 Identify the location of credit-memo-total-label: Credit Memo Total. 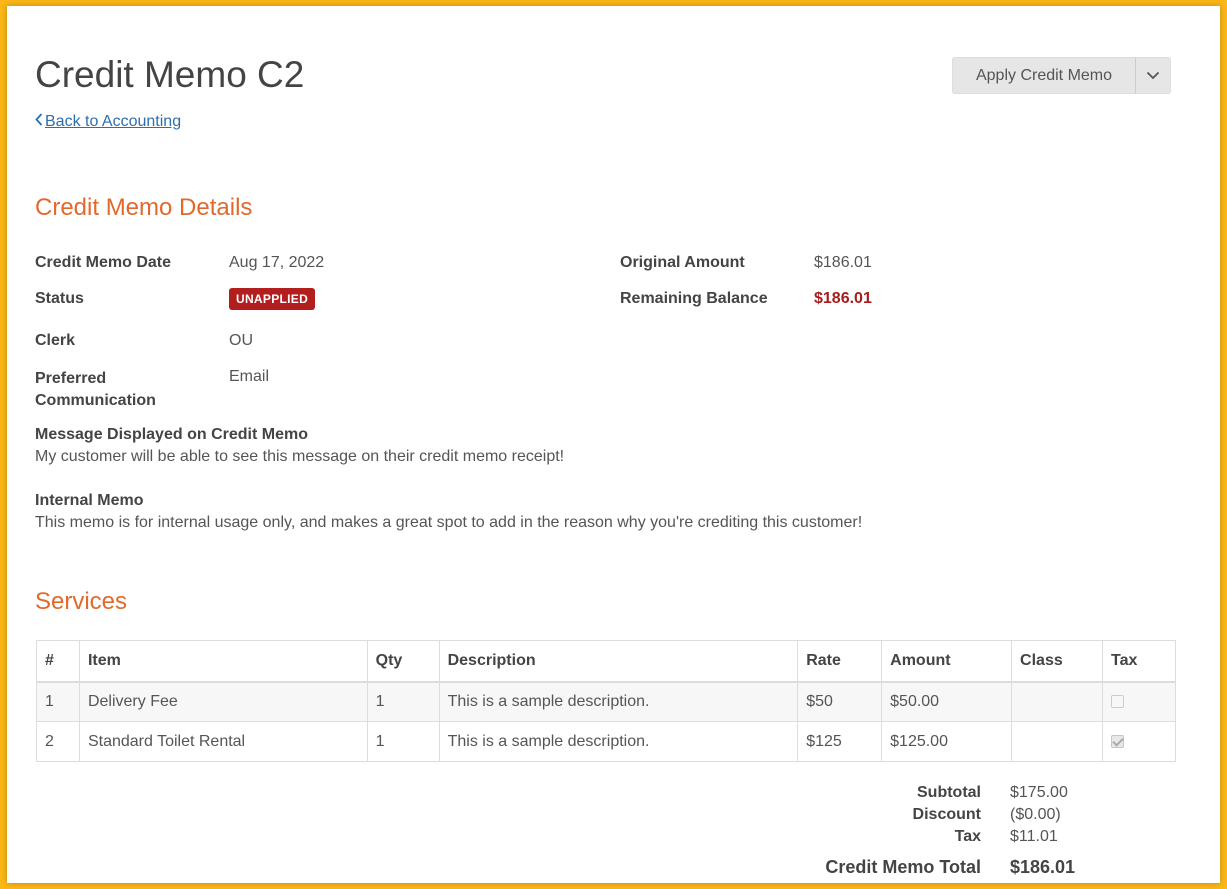
(903, 867).